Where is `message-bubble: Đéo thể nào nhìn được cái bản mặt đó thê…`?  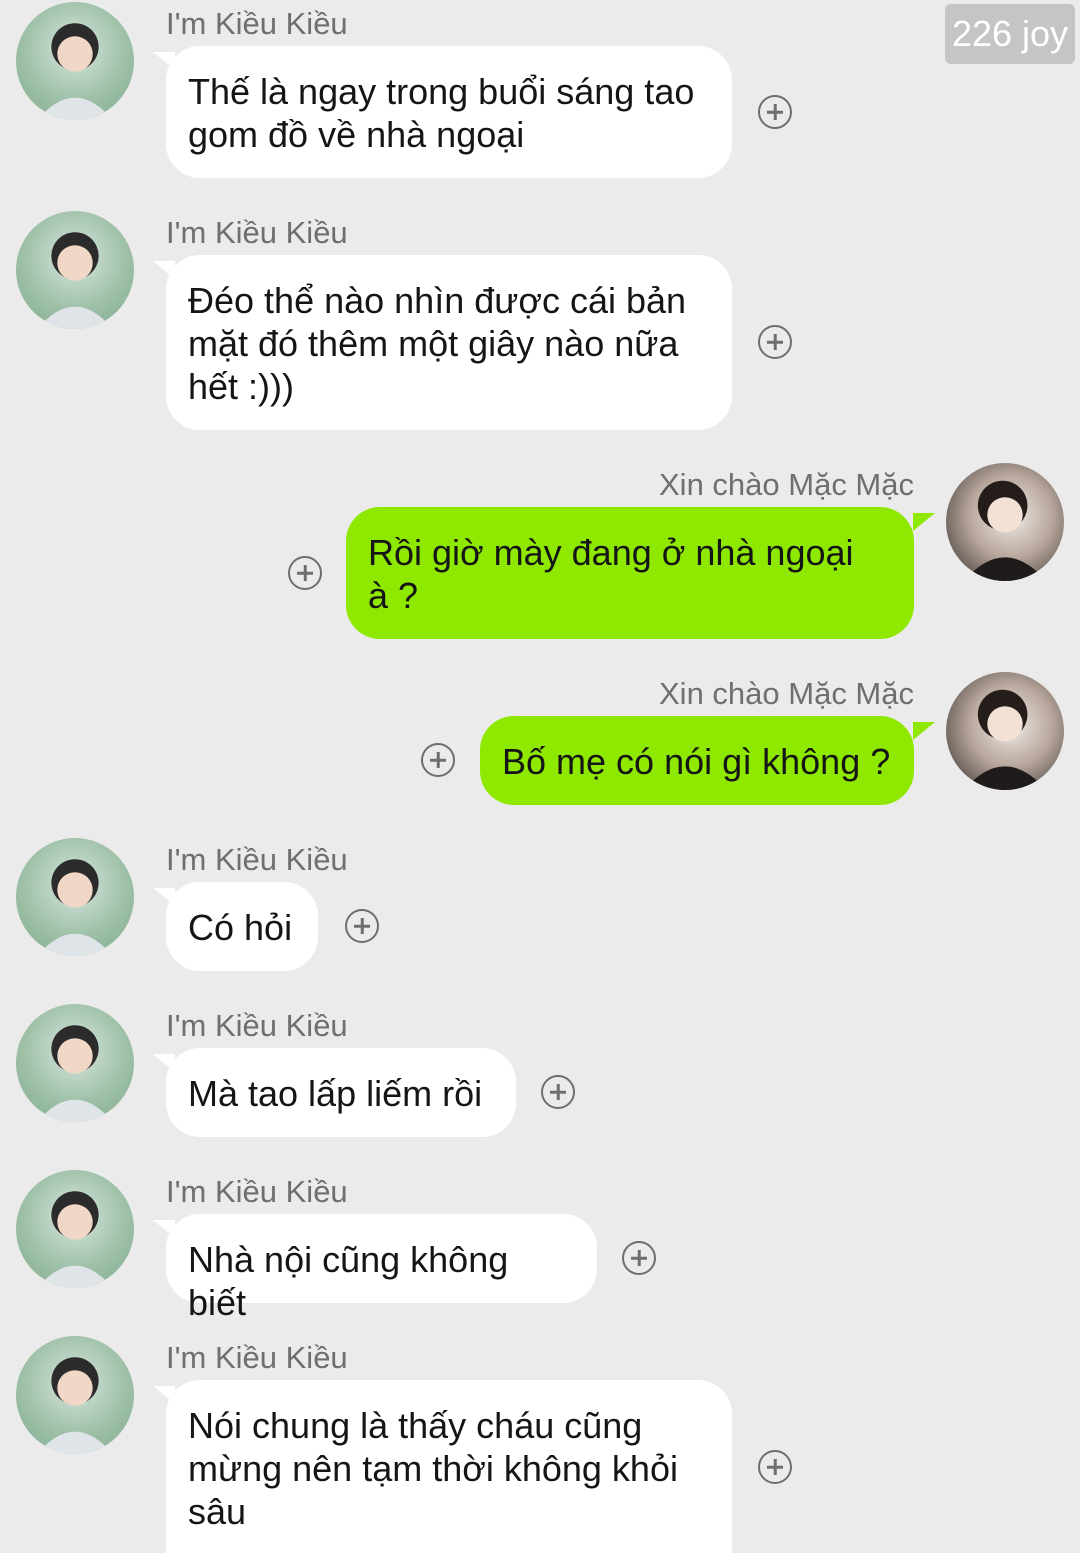 message-bubble: Đéo thể nào nhìn được cái bản mặt đó thê… is located at coordinates (449, 342).